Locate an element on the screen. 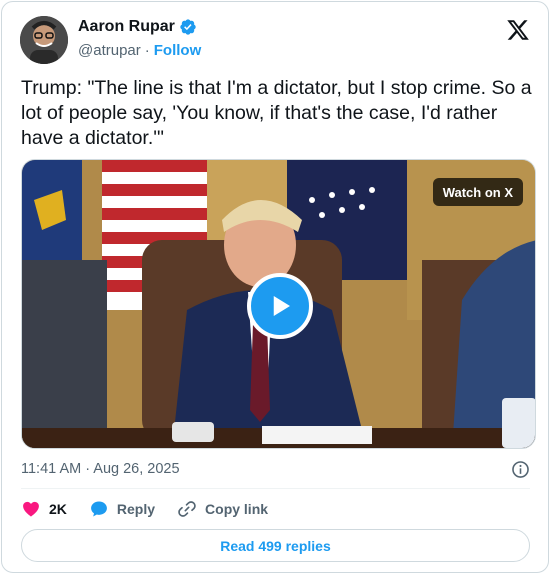  follow-button: Follow is located at coordinates (178, 50).